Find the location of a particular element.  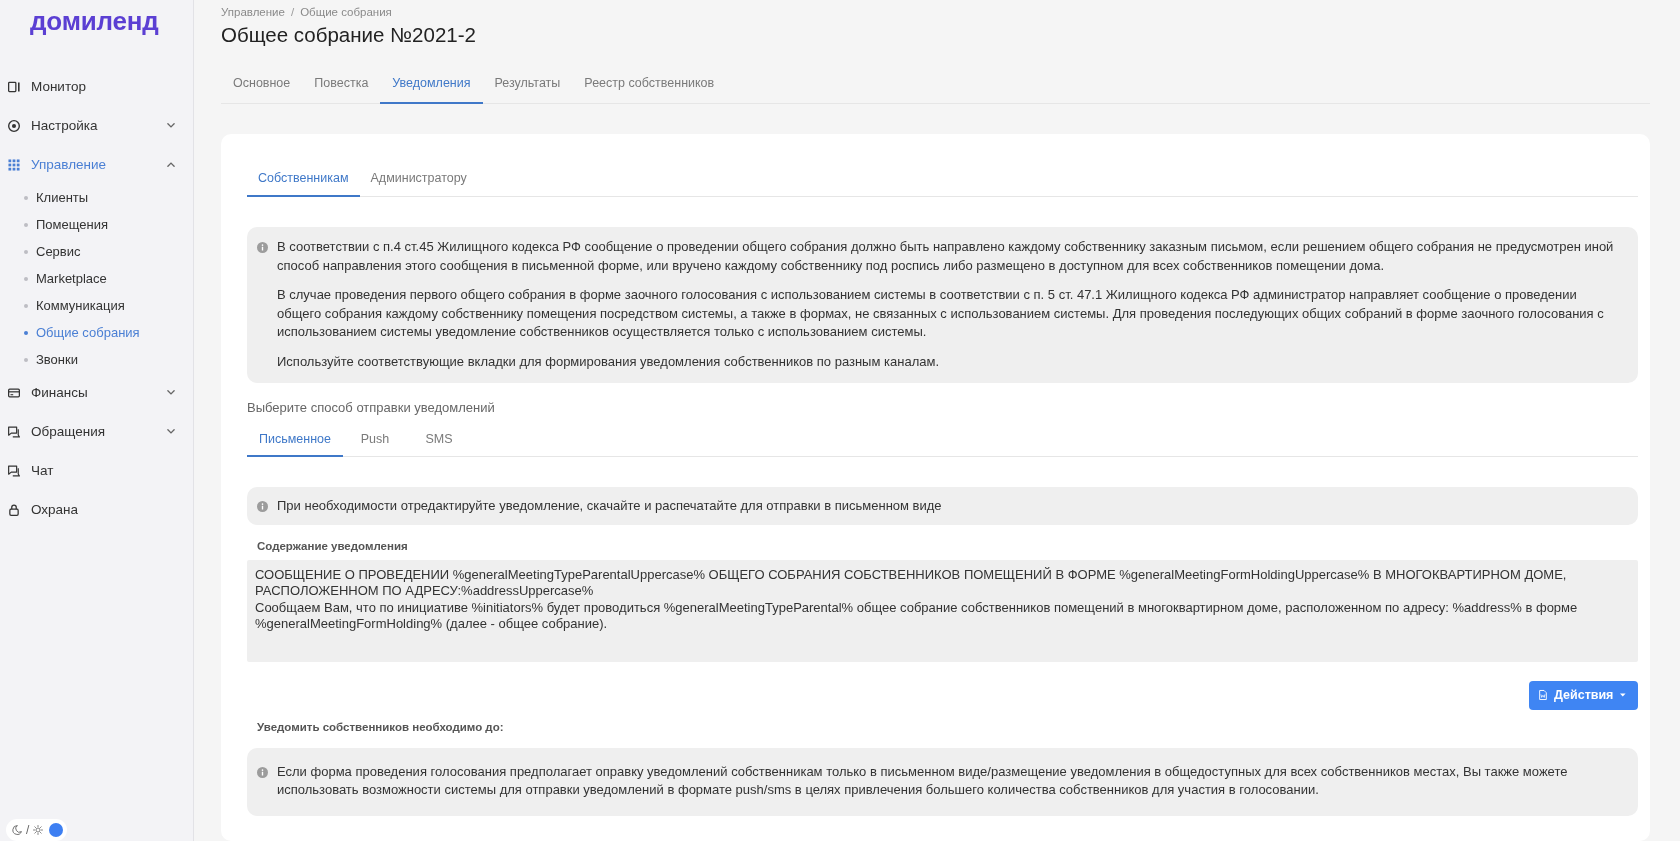

breadcrumb-link: Управление is located at coordinates (253, 12).